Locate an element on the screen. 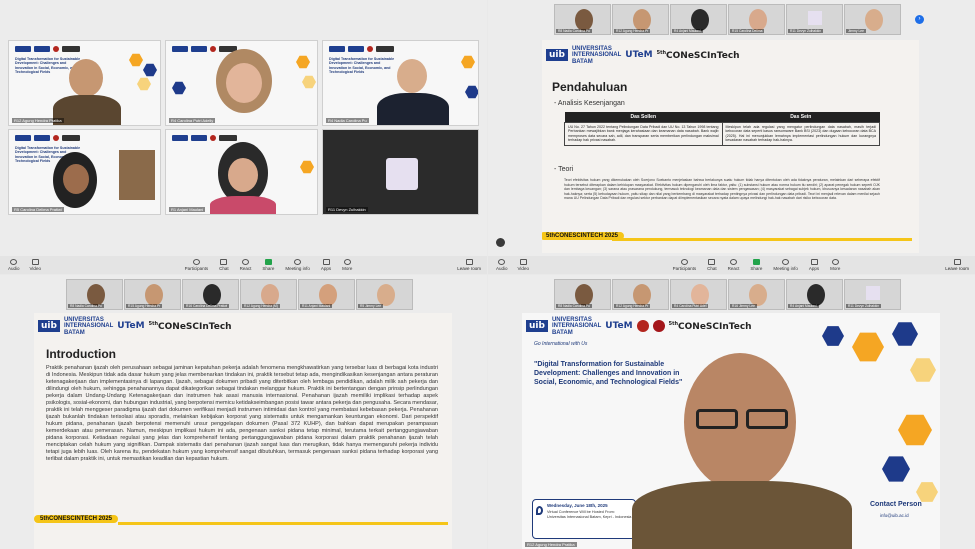 Image resolution: width=975 pixels, height=549 pixels. strip-tile: R4 Carolina Putri Adel is located at coordinates (698, 294).